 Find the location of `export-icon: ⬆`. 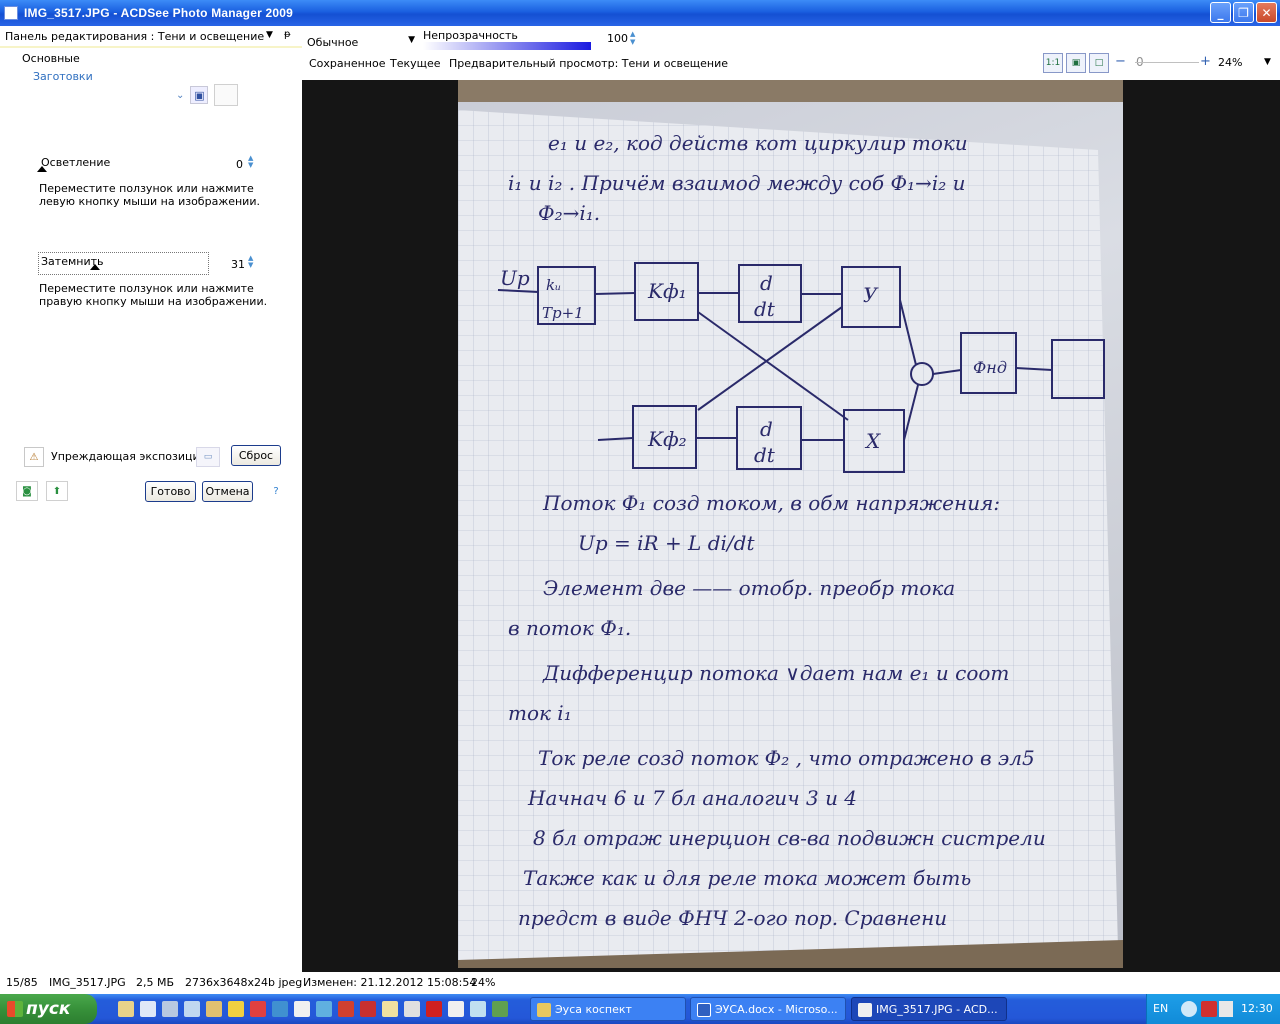

export-icon: ⬆ is located at coordinates (57, 491).